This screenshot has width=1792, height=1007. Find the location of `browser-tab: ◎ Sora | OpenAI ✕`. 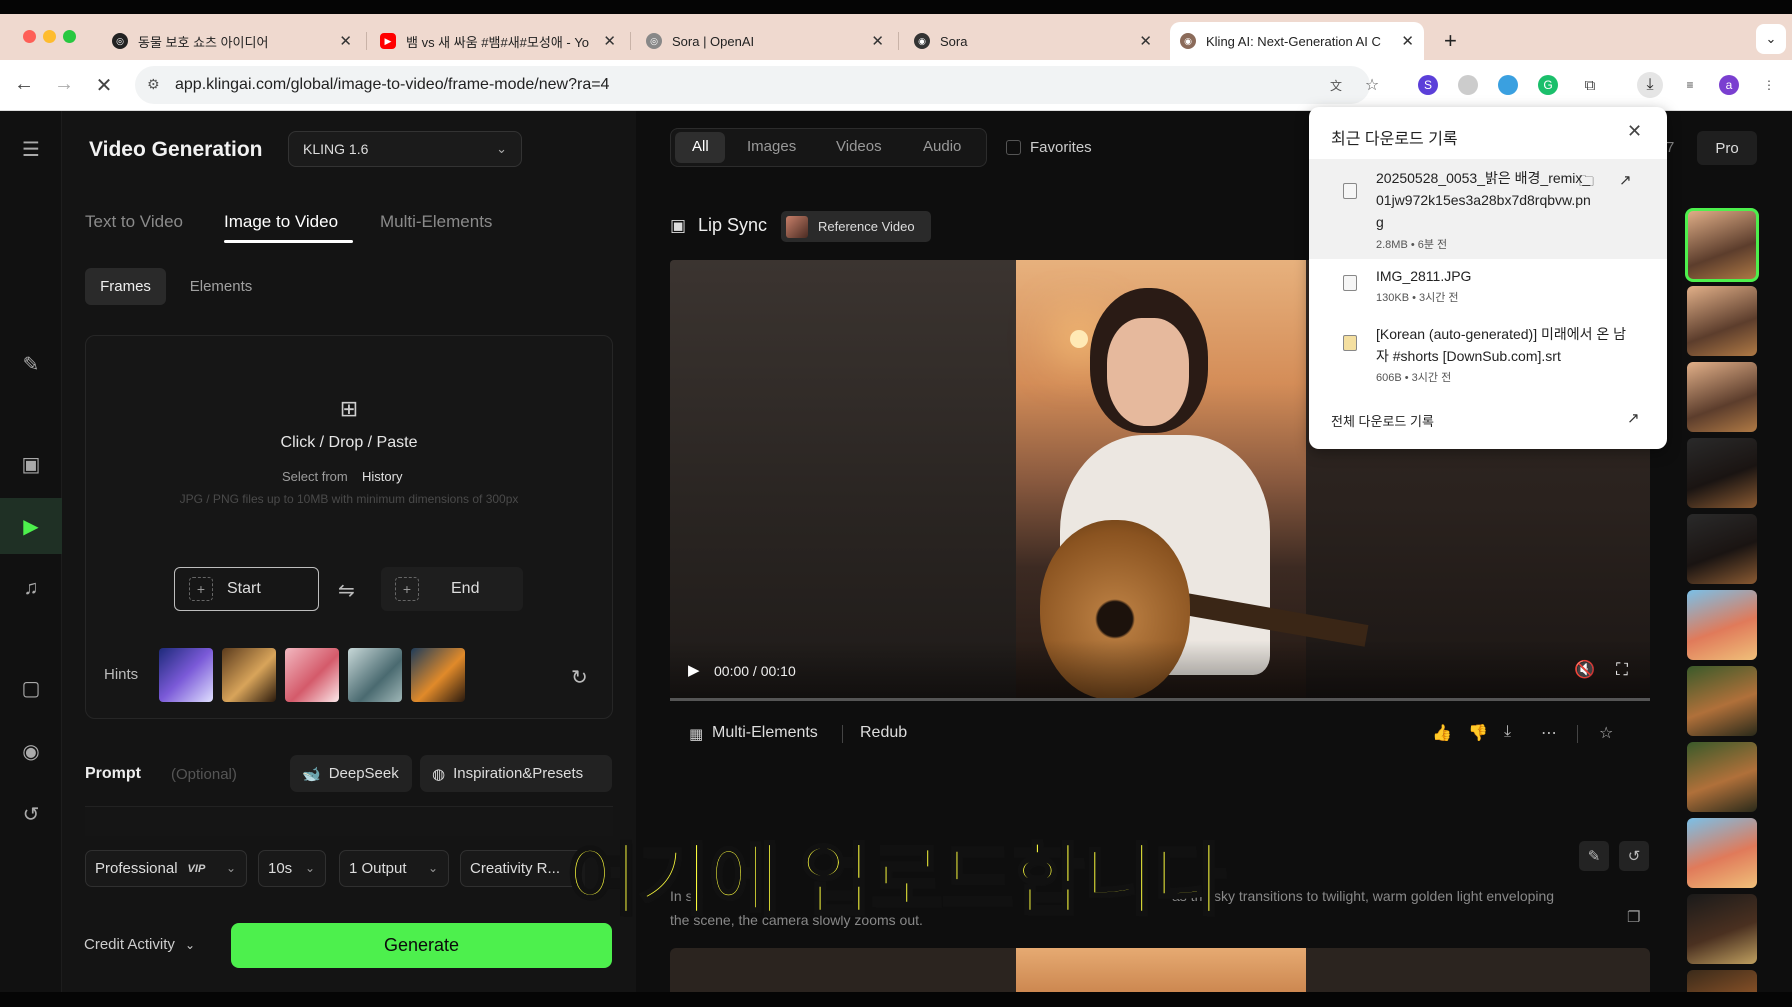

browser-tab: ◎ Sora | OpenAI ✕ is located at coordinates (765, 41).